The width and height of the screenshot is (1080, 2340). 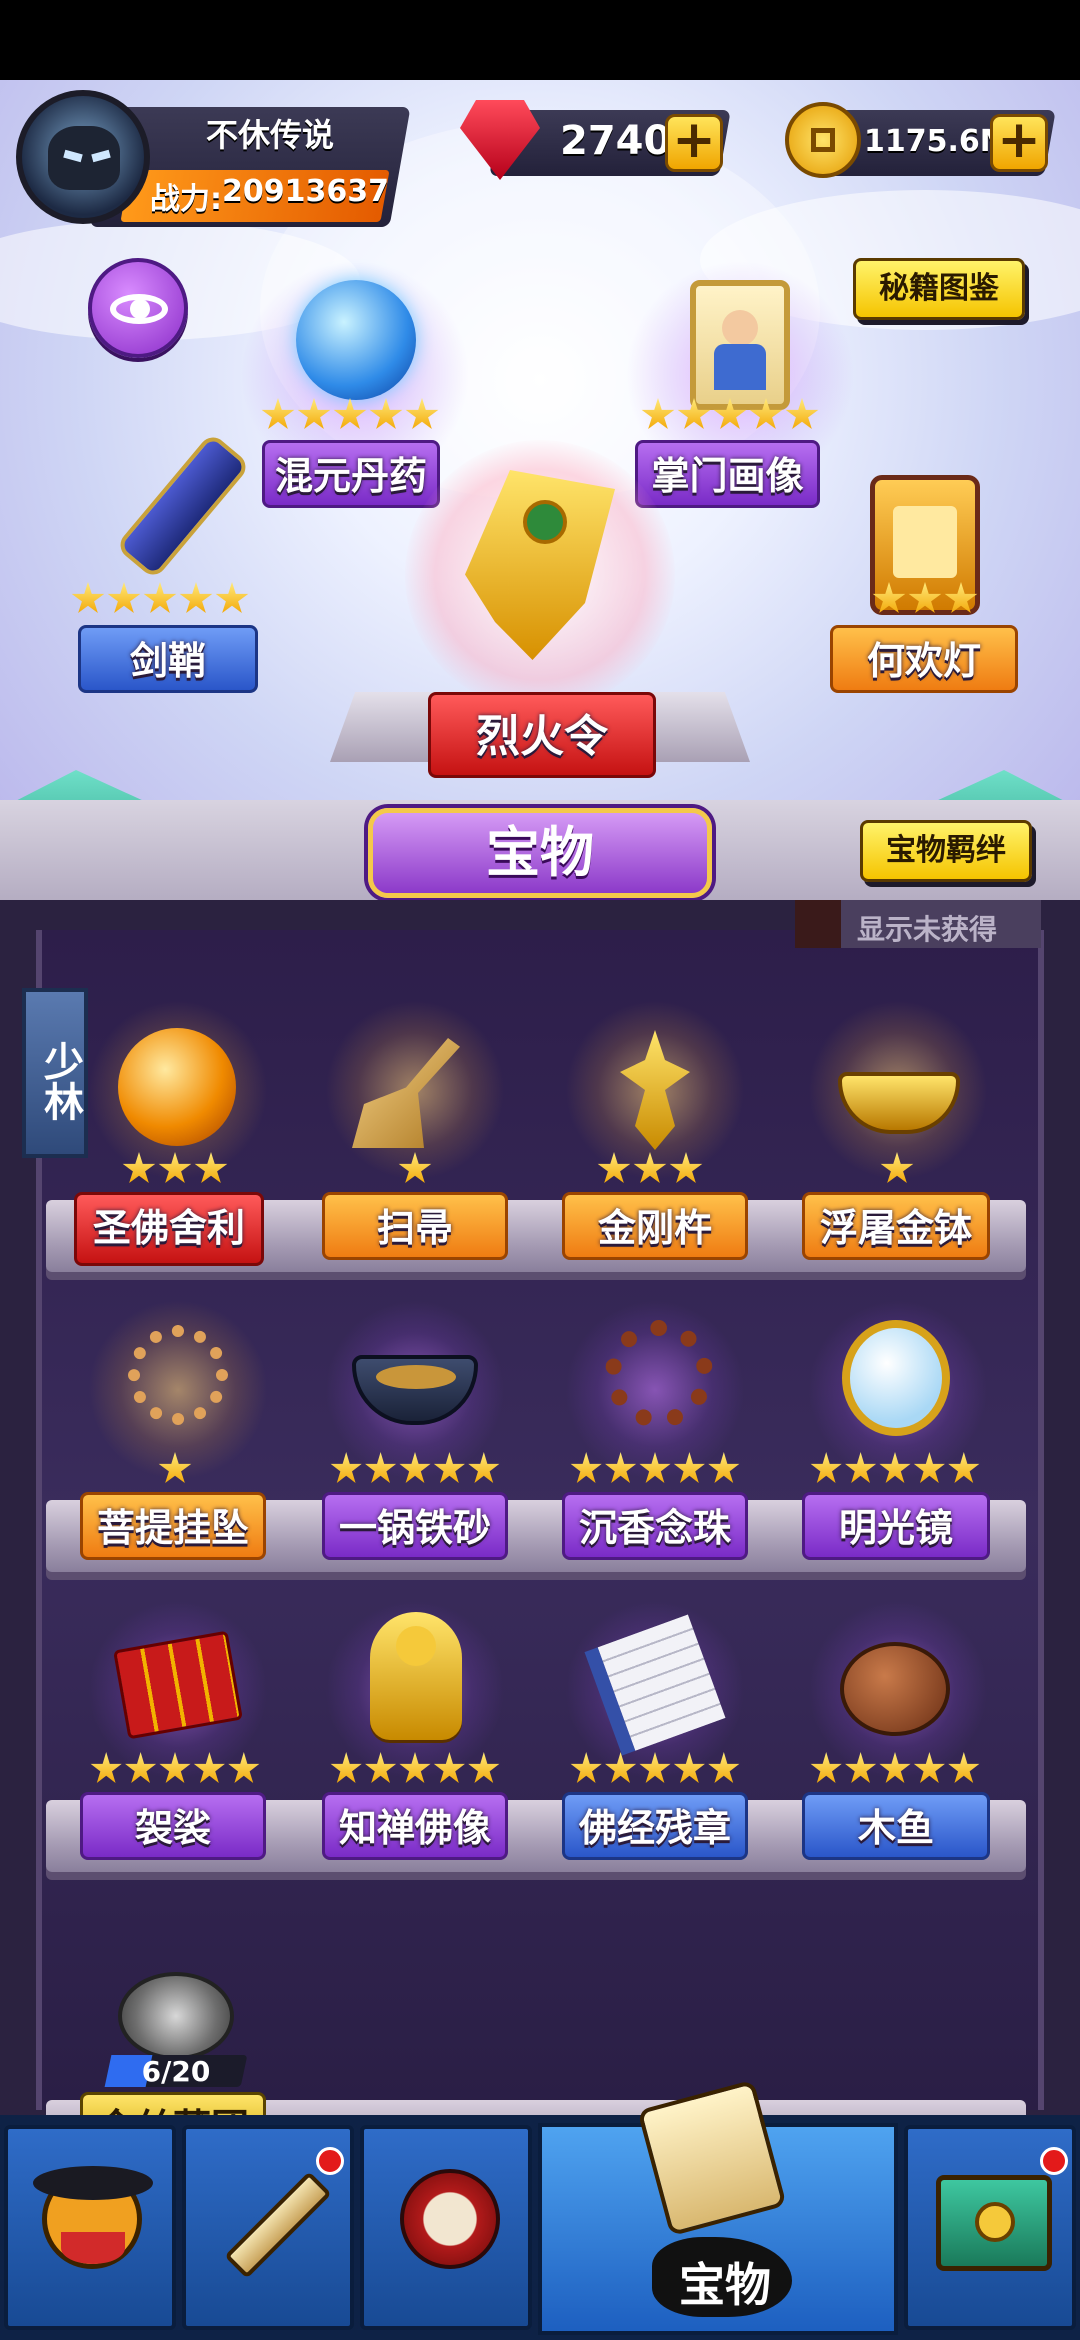 What do you see at coordinates (415, 1226) in the screenshot?
I see `item-label: 扫帚` at bounding box center [415, 1226].